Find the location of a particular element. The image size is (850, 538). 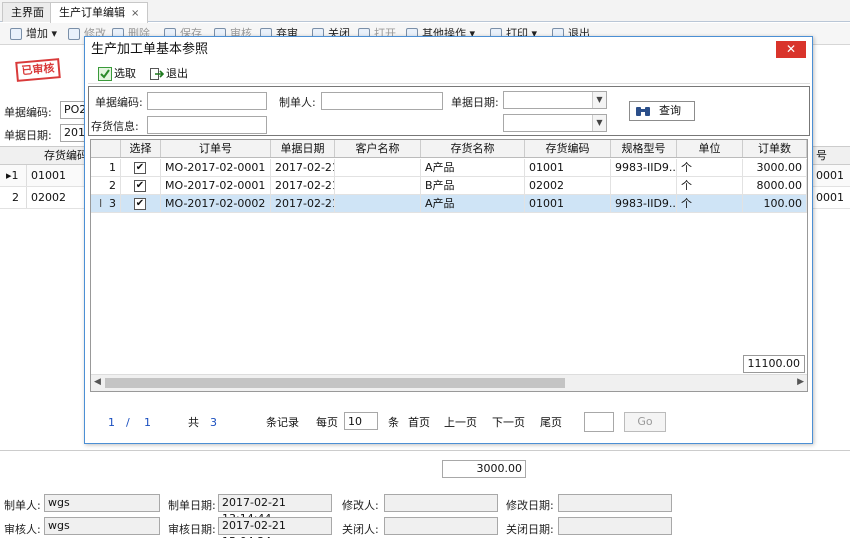

prev-page-link: 上一页 is located at coordinates (460, 423).